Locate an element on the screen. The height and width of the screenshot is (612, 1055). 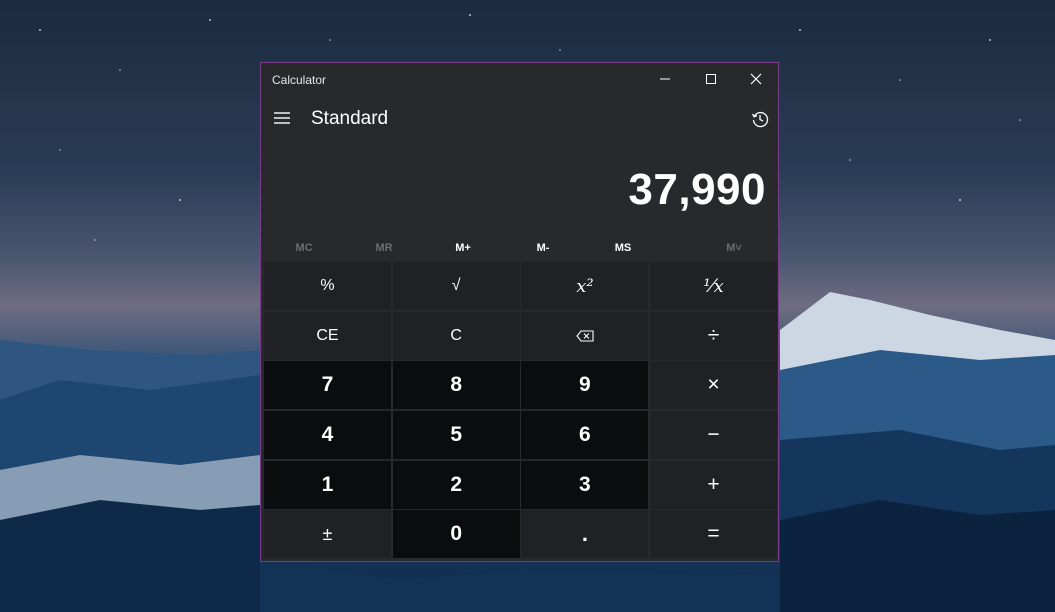
square-root-button: √ is located at coordinates (456, 286).